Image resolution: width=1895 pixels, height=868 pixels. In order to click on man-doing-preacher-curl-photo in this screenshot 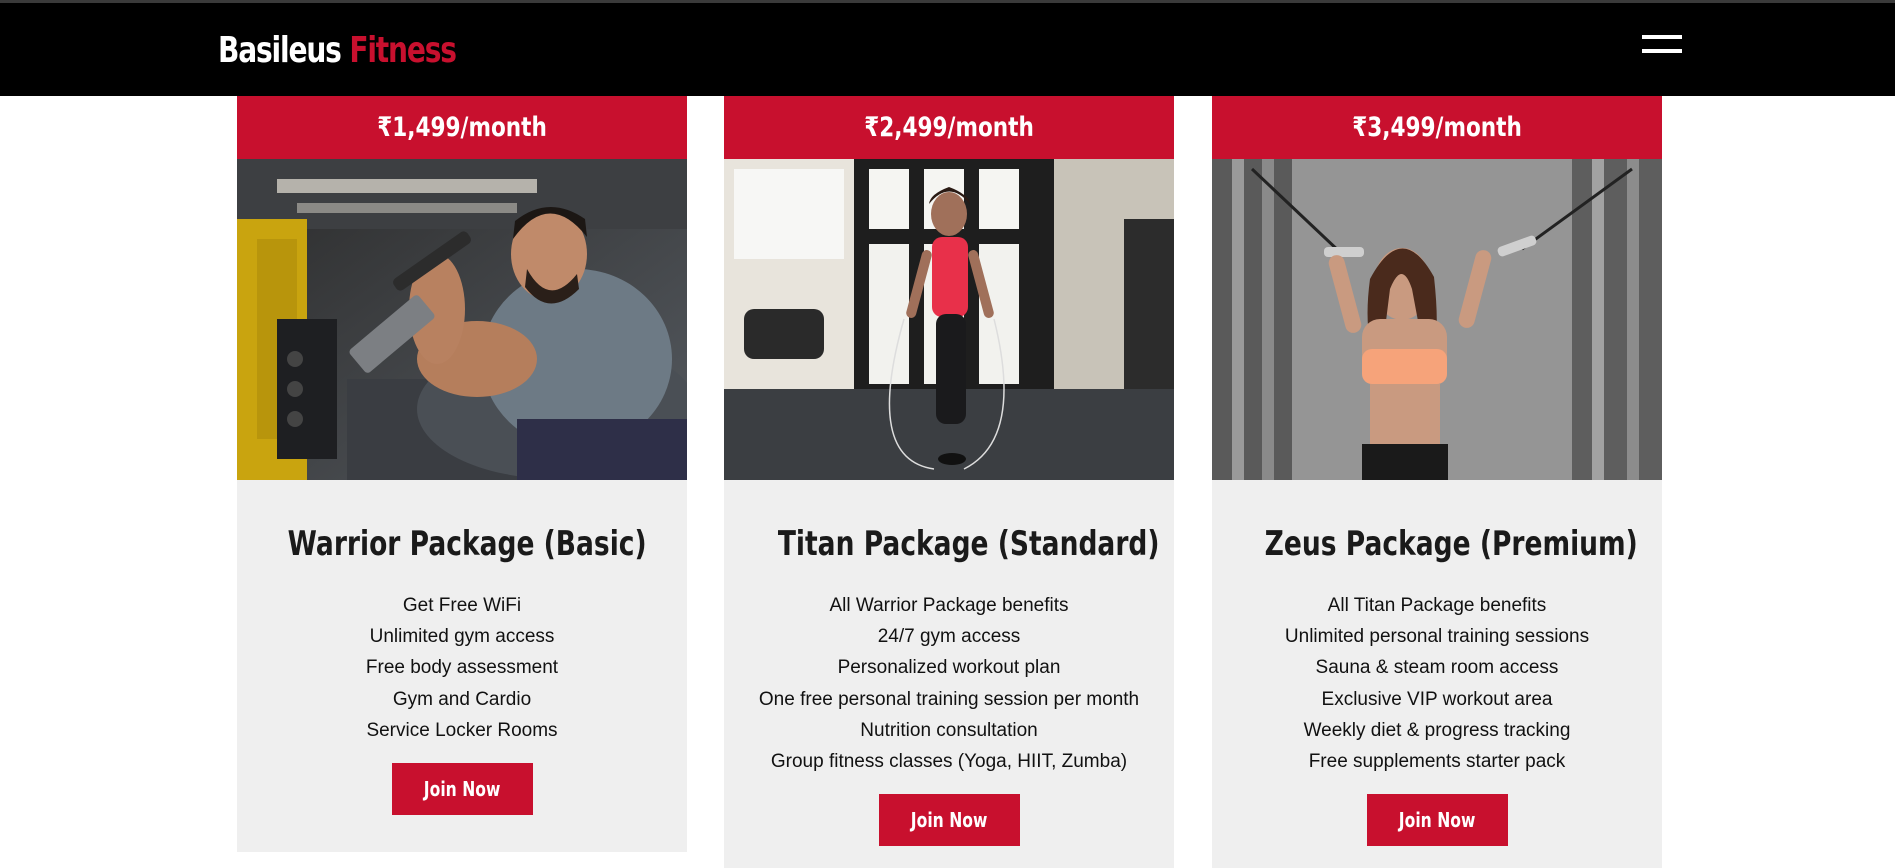, I will do `click(462, 319)`.